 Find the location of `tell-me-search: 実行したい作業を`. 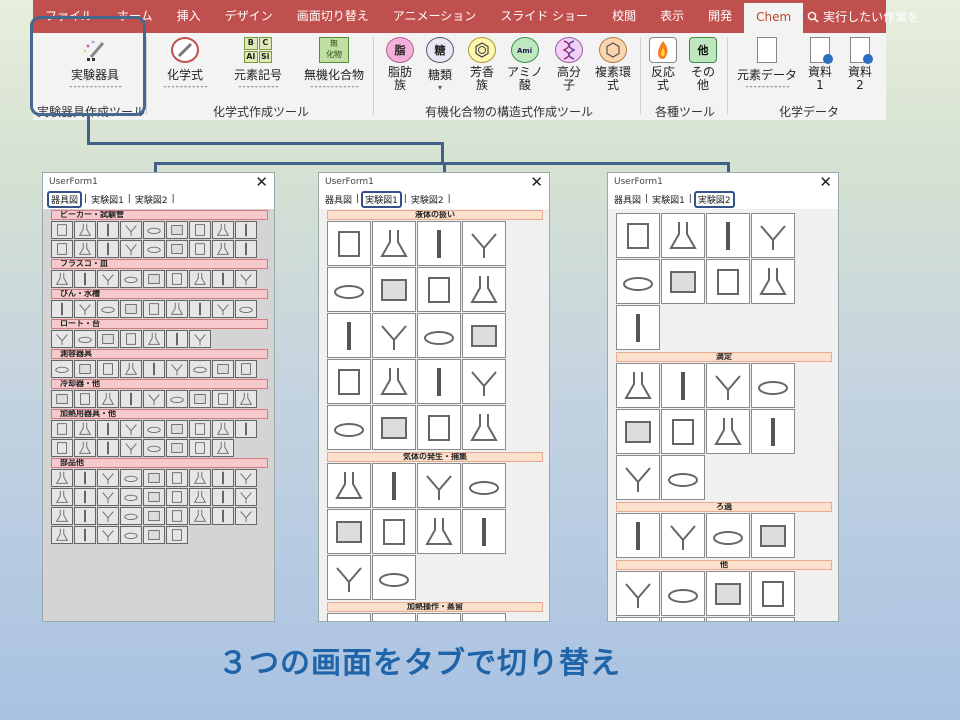

tell-me-search: 実行したい作業を is located at coordinates (863, 16).